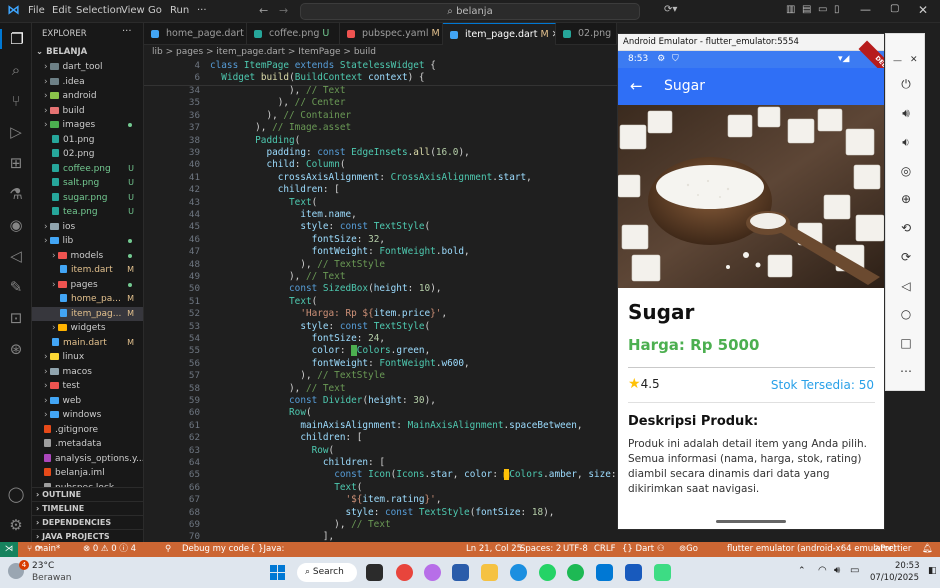 The width and height of the screenshot is (940, 588). What do you see at coordinates (339, 152) in the screenshot?
I see `code-line: padding: const EdgeInsets.all(16.0),` at bounding box center [339, 152].